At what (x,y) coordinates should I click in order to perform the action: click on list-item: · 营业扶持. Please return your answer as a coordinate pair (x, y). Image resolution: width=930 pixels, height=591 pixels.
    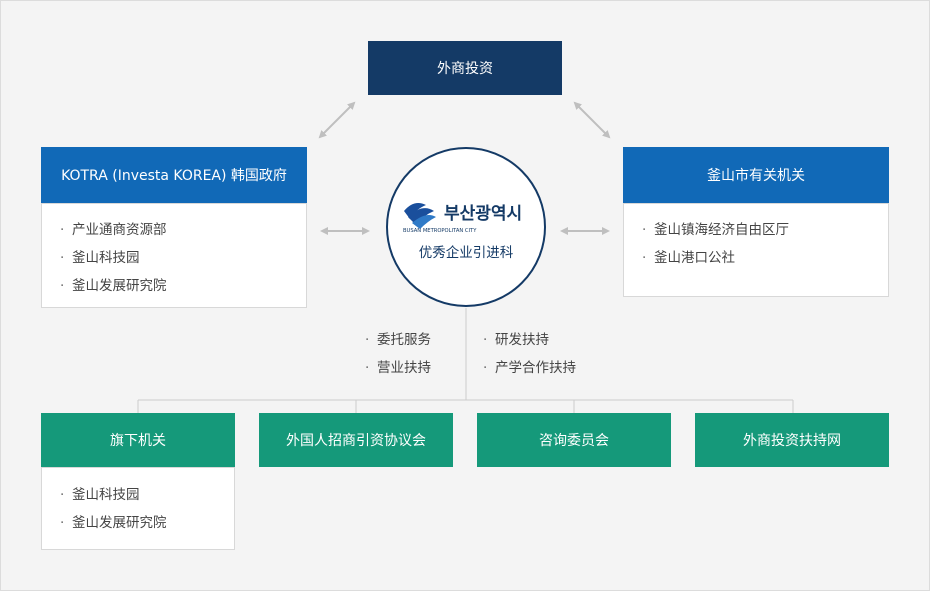
    Looking at the image, I should click on (398, 368).